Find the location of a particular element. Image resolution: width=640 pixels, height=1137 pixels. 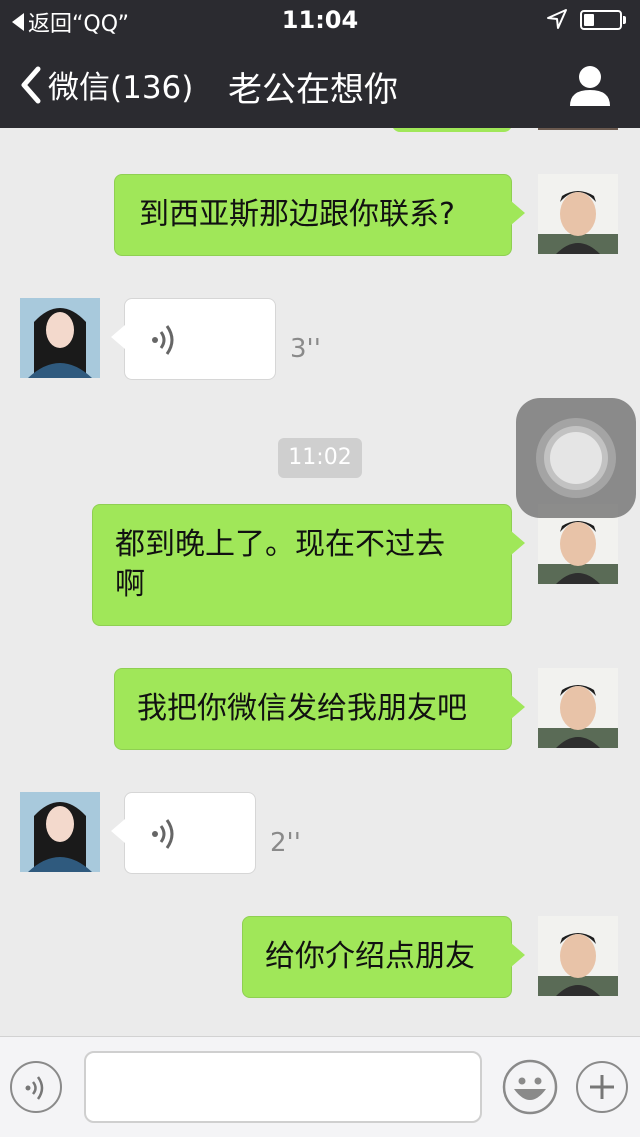

status-bar: 返回“QQ” 11:04 is located at coordinates (320, 20).